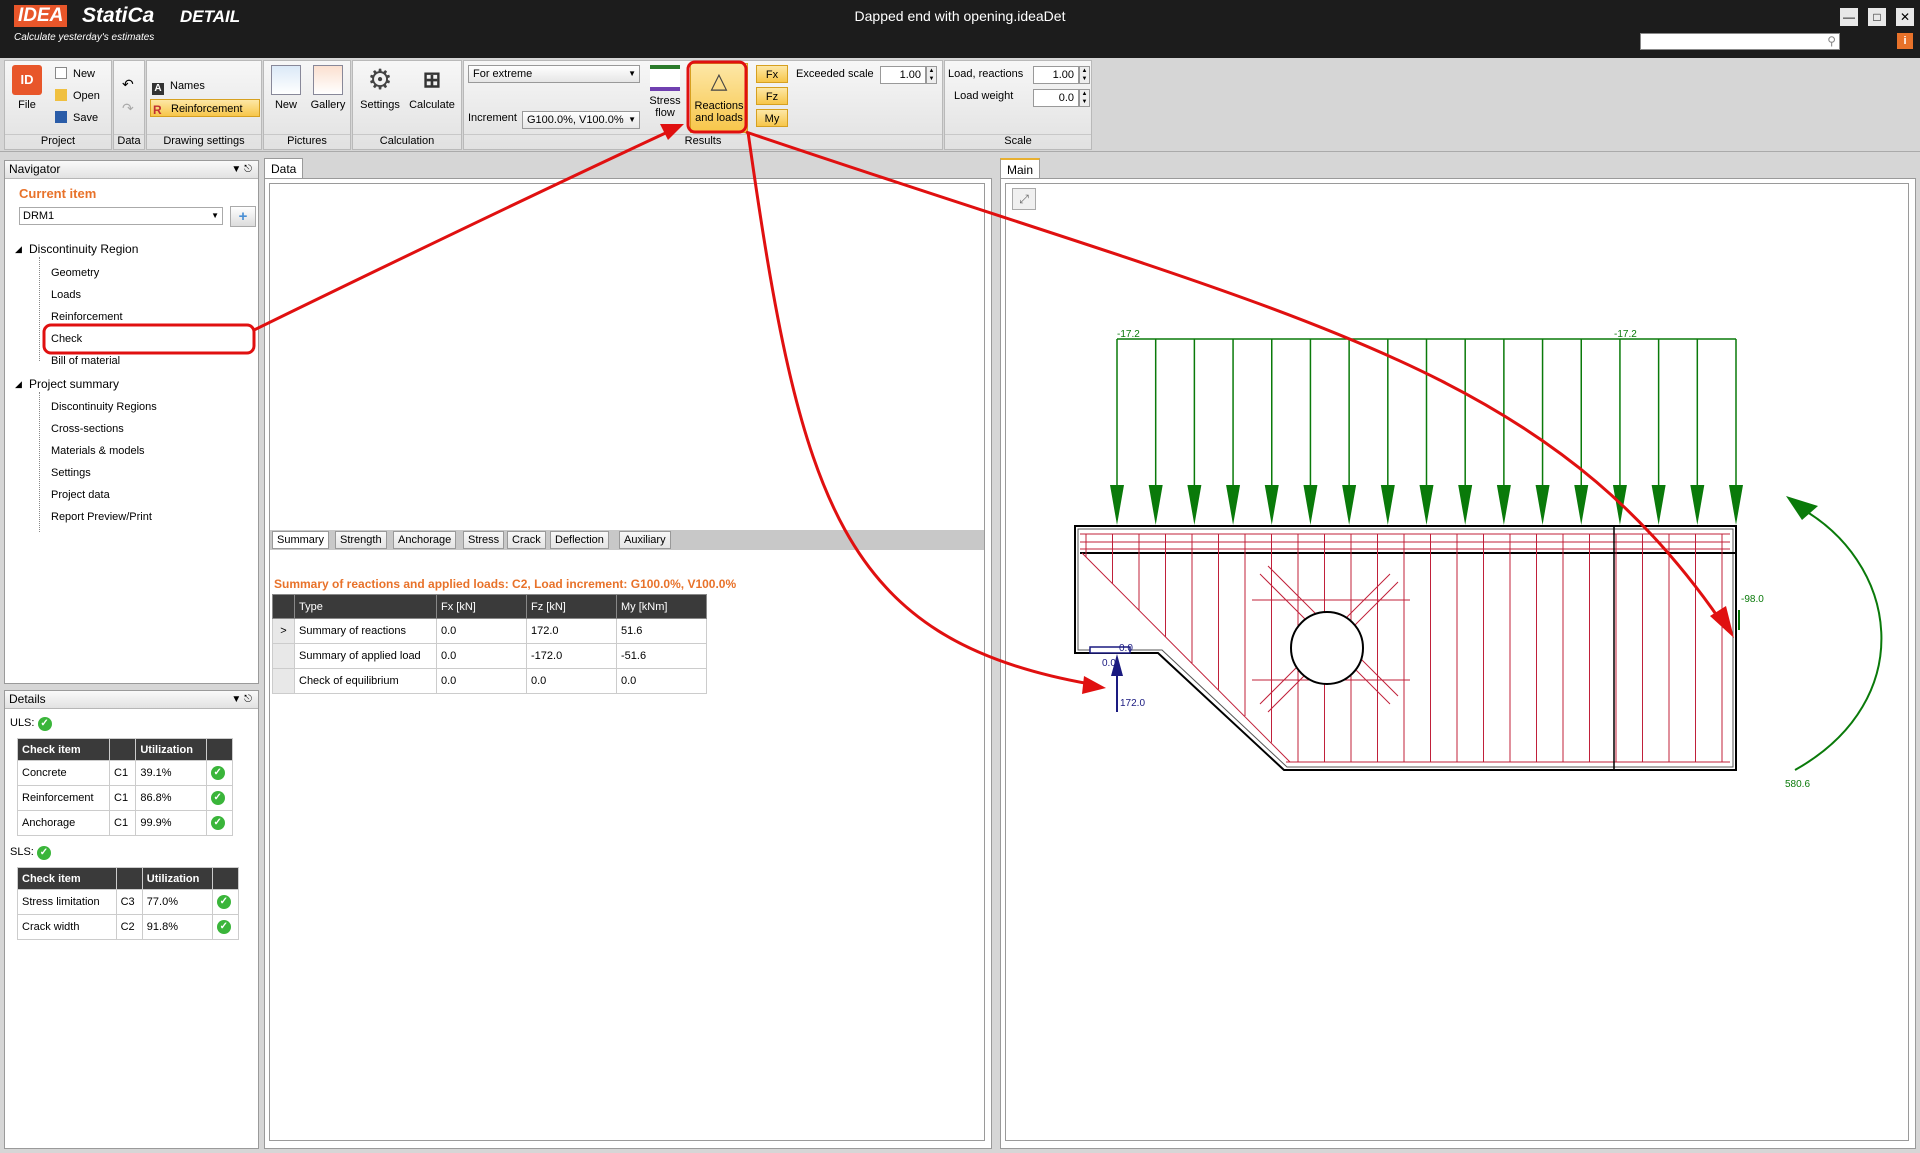 This screenshot has width=1920, height=1153. I want to click on support-label-a: 0.0, so click(1126, 648).